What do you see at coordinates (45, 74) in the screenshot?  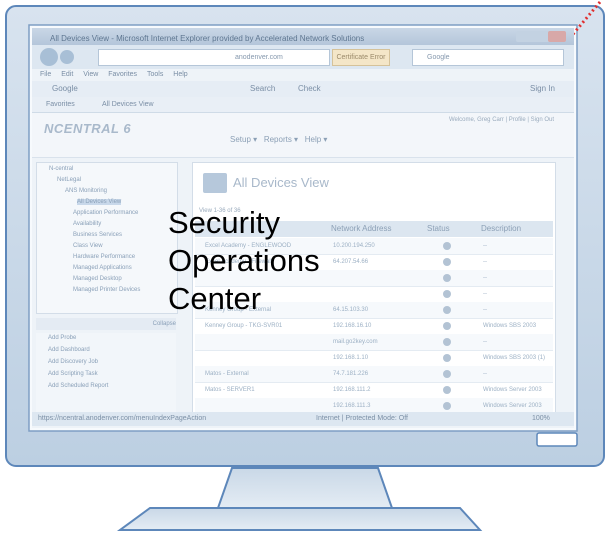 I see `menu-file: File` at bounding box center [45, 74].